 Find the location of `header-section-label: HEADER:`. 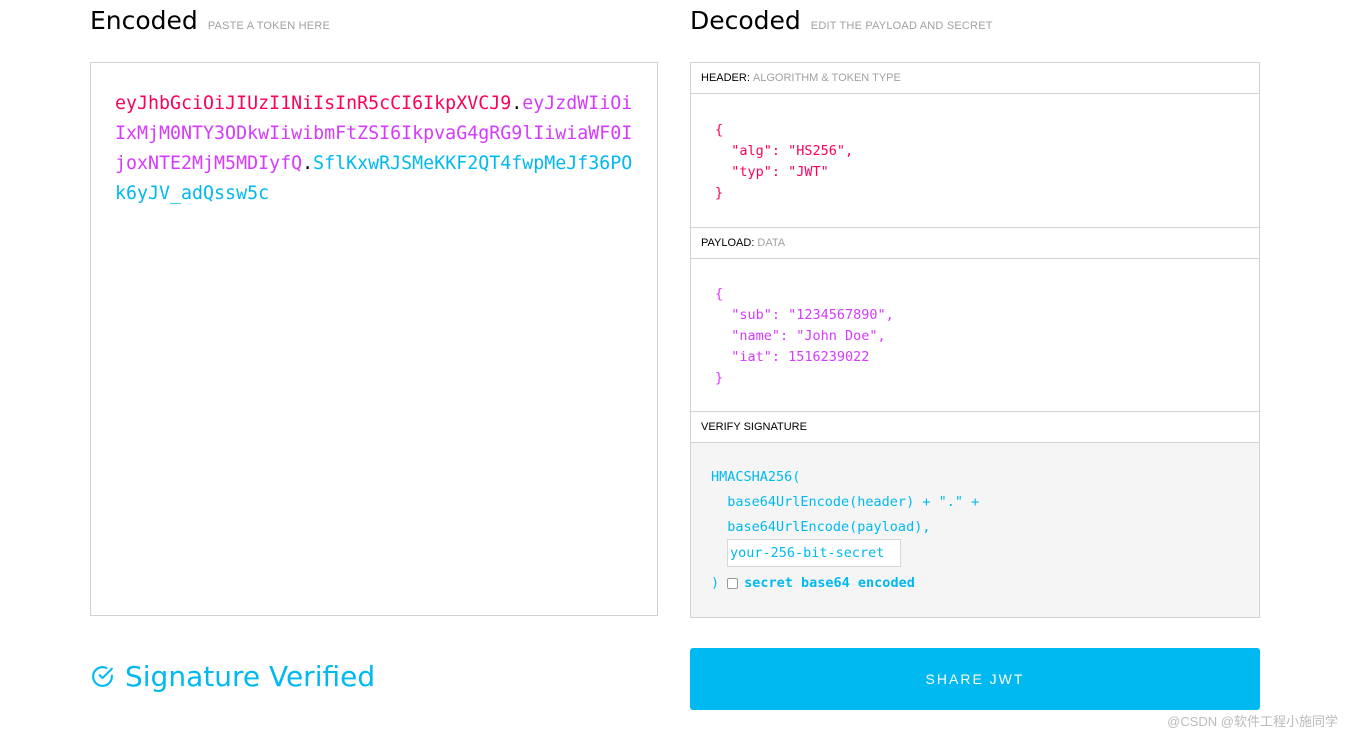

header-section-label: HEADER: is located at coordinates (725, 78).